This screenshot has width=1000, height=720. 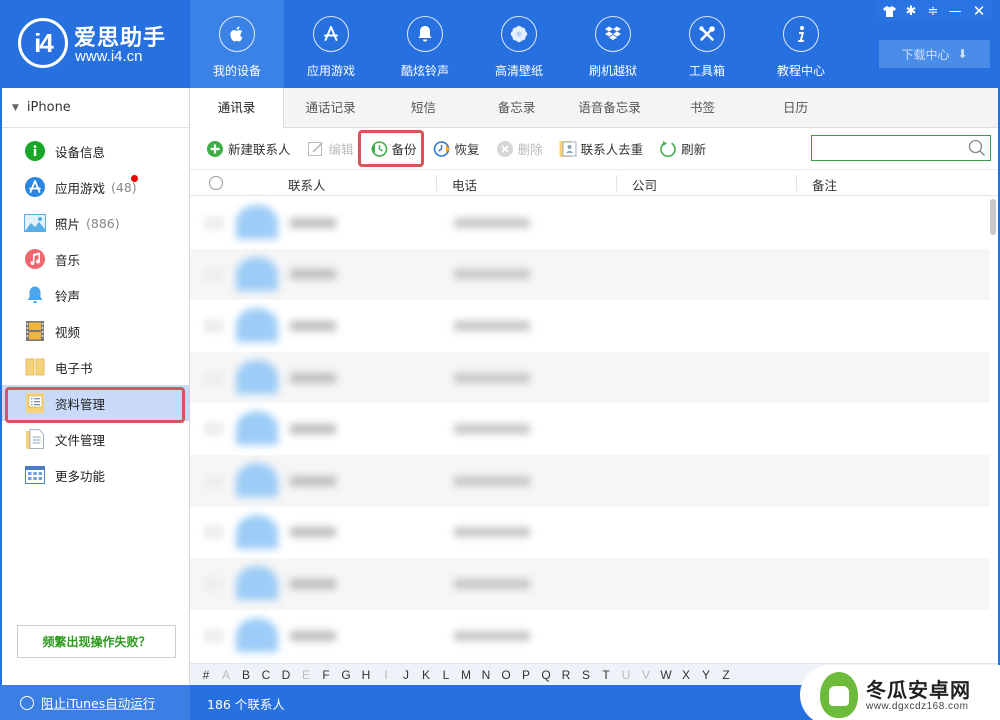 What do you see at coordinates (95, 439) in the screenshot?
I see `sidebar-item-file-management: 文件管理` at bounding box center [95, 439].